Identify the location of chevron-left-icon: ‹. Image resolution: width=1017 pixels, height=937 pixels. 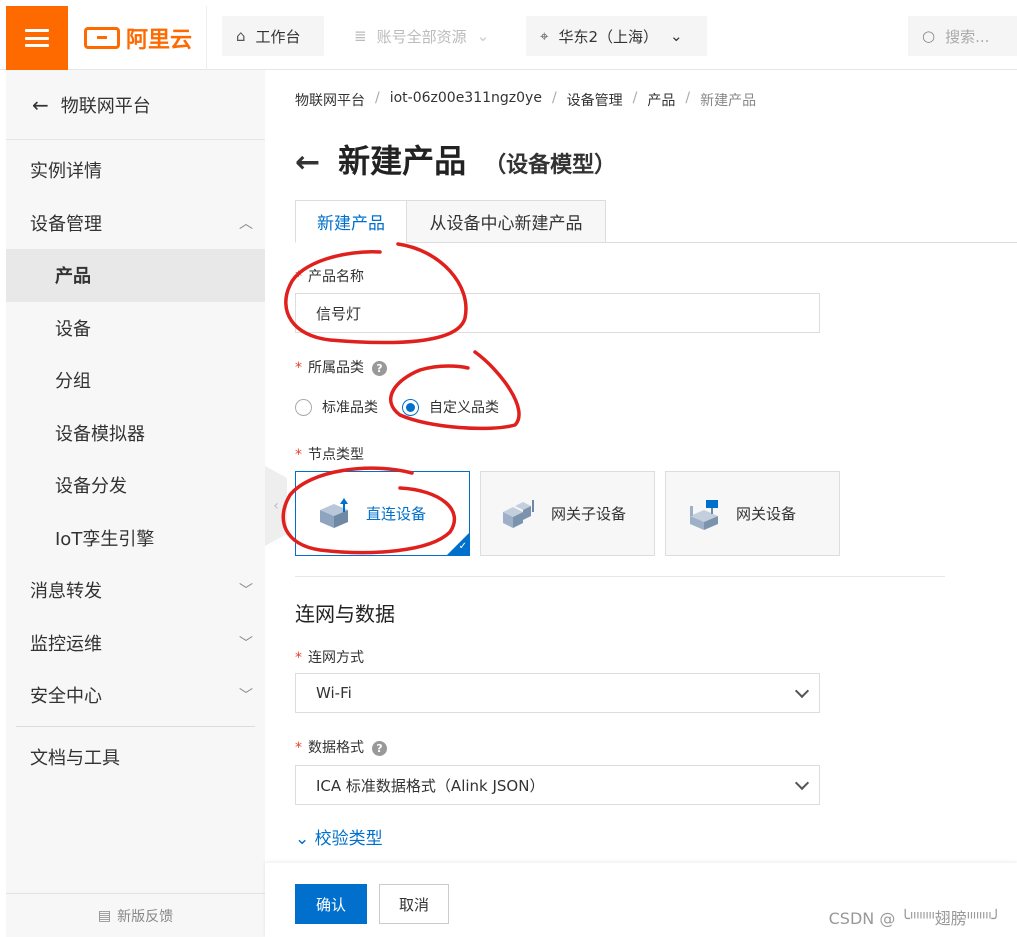
(276, 506).